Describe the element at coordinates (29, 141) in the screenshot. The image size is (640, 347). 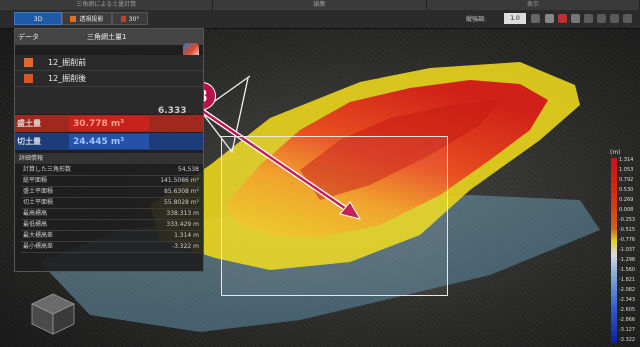
I see `cut-volume-label: 切土量` at that location.